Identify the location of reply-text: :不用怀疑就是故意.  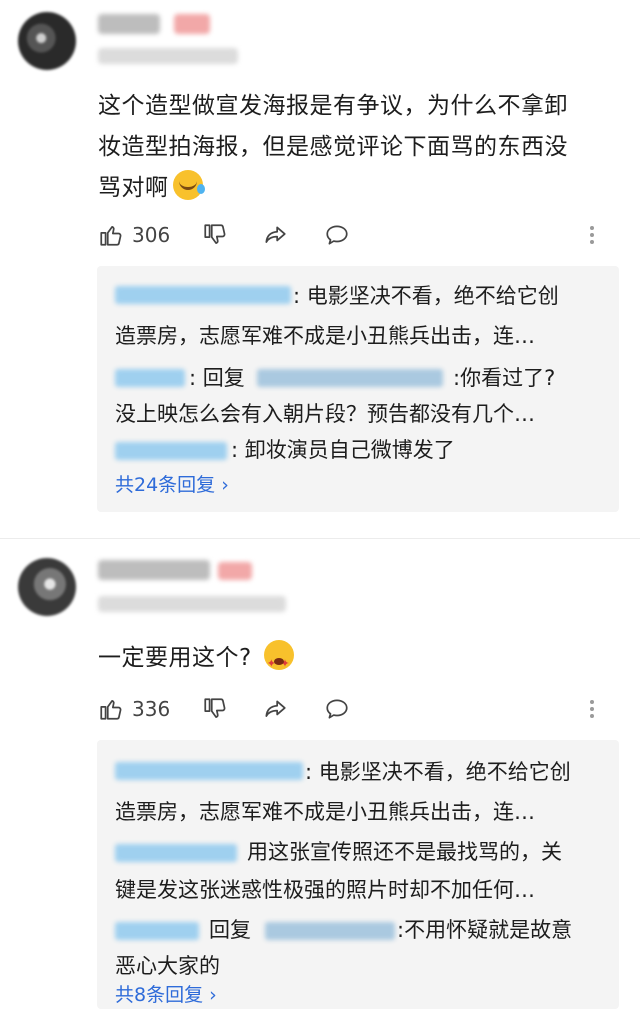
(485, 930).